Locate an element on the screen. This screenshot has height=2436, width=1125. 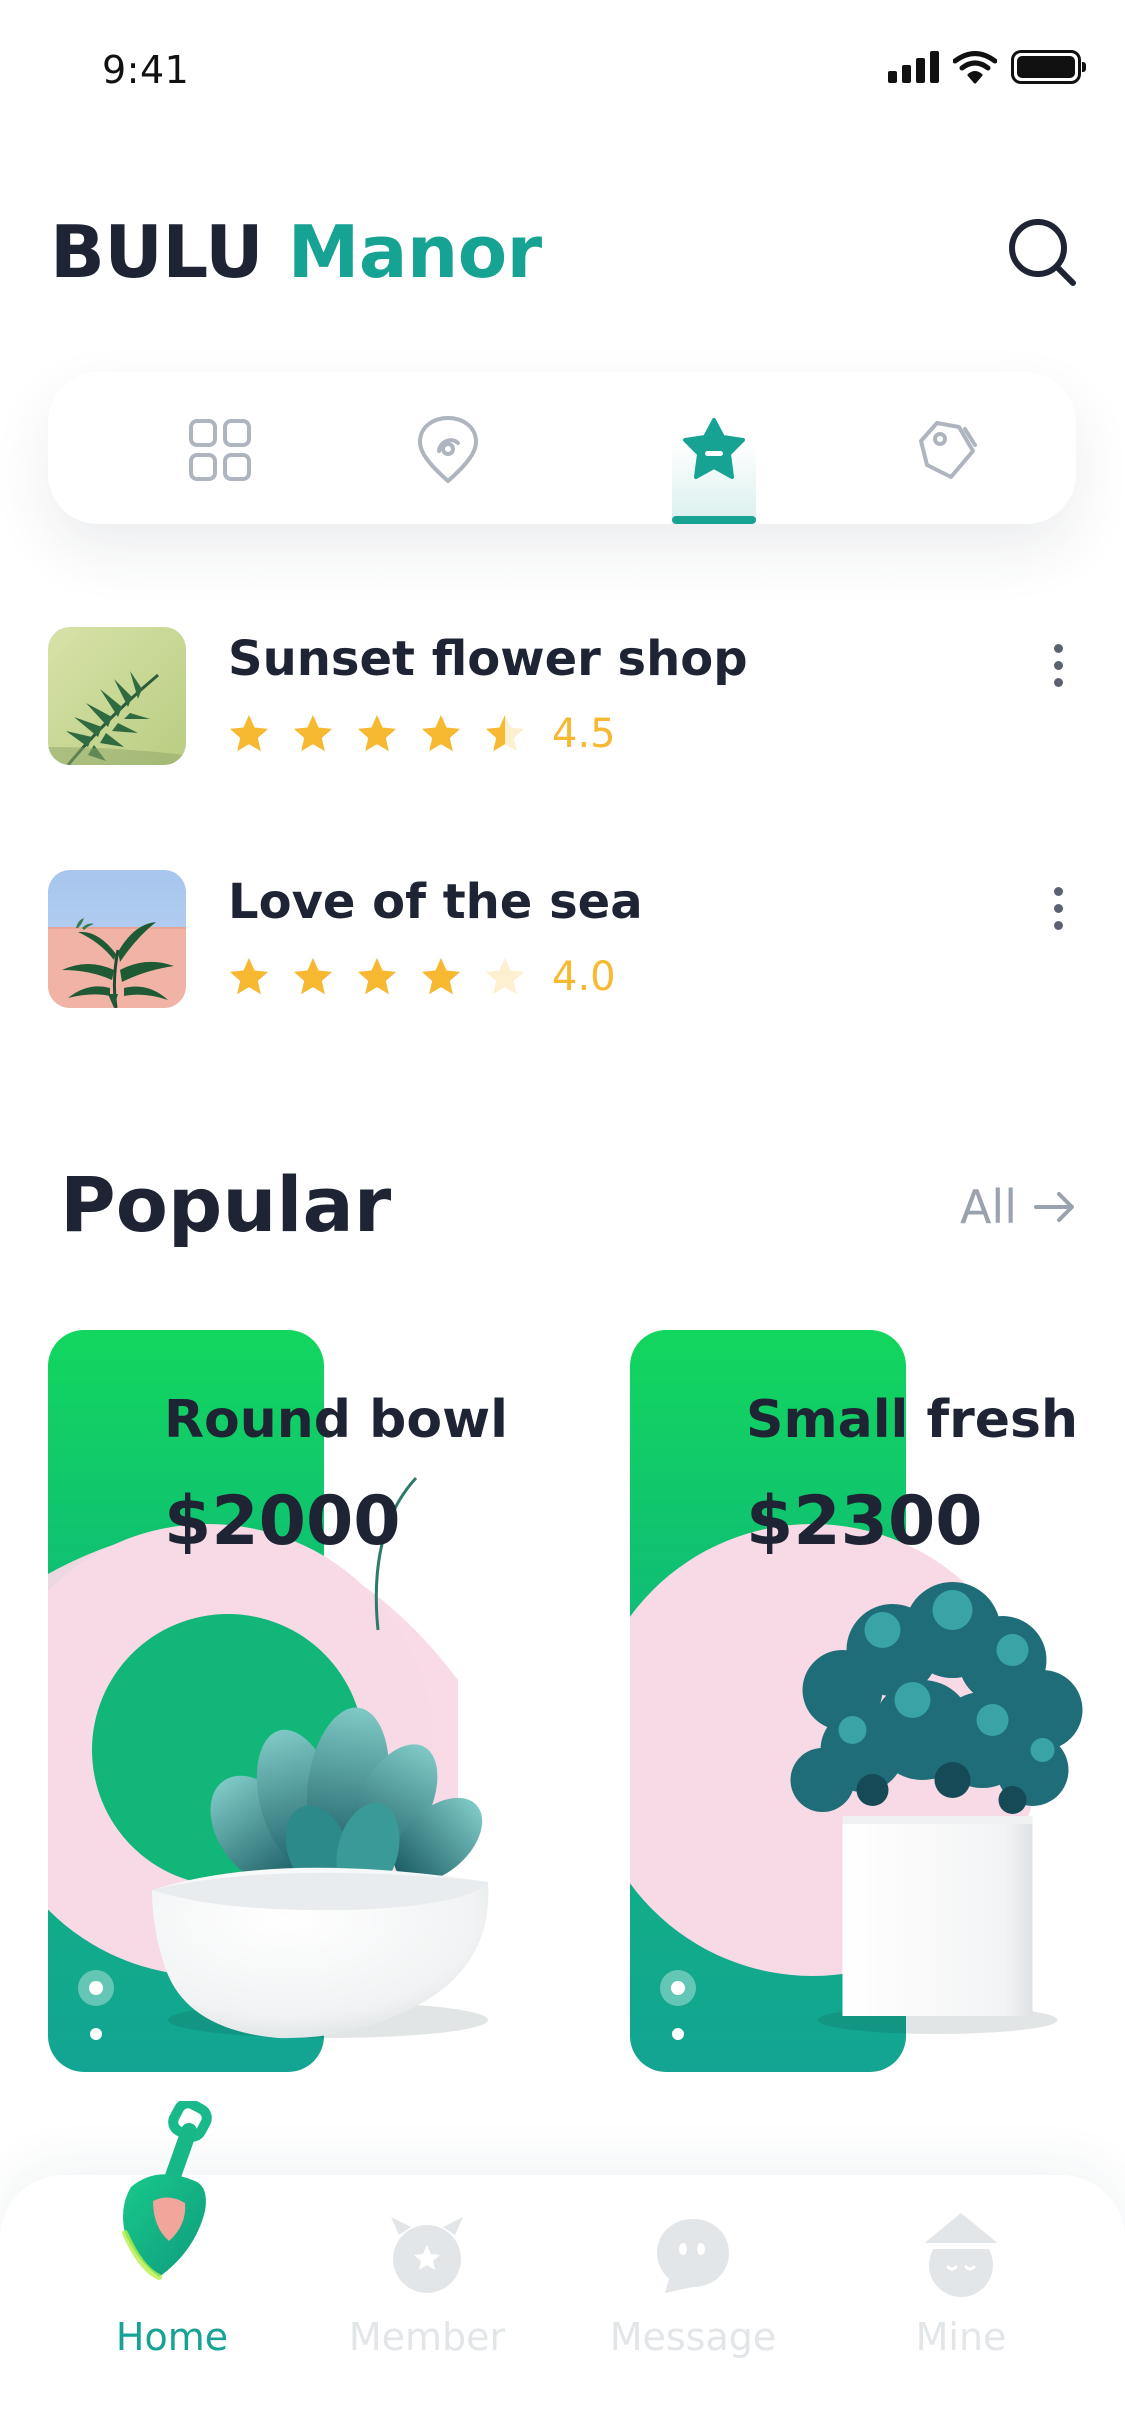
product-price: $2000 is located at coordinates (282, 1521).